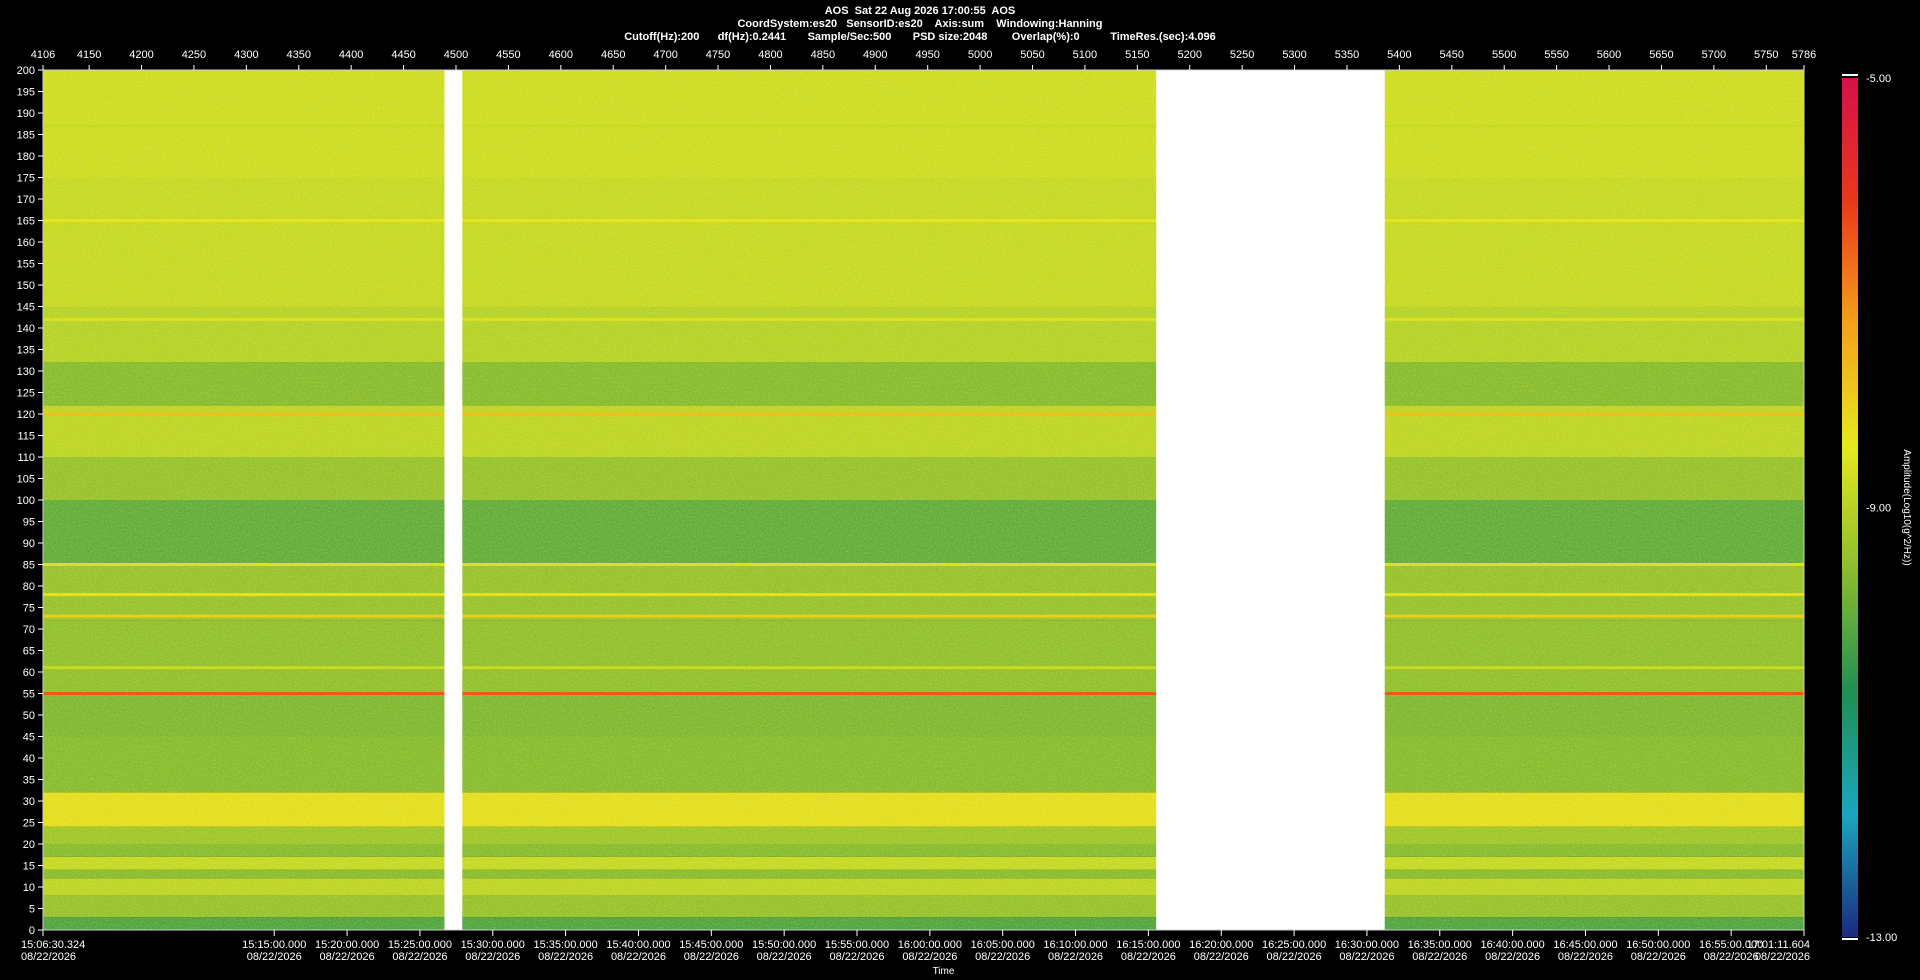 The height and width of the screenshot is (980, 1920). I want to click on y-axis-tick-label: 95, so click(29, 523).